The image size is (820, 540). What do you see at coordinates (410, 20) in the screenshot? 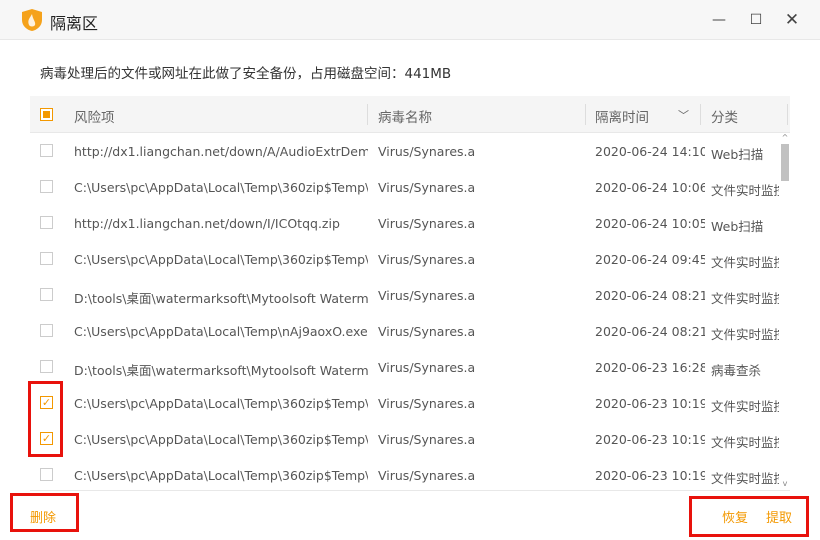
I see `title-bar: 隔离区 — ☐ ✕` at bounding box center [410, 20].